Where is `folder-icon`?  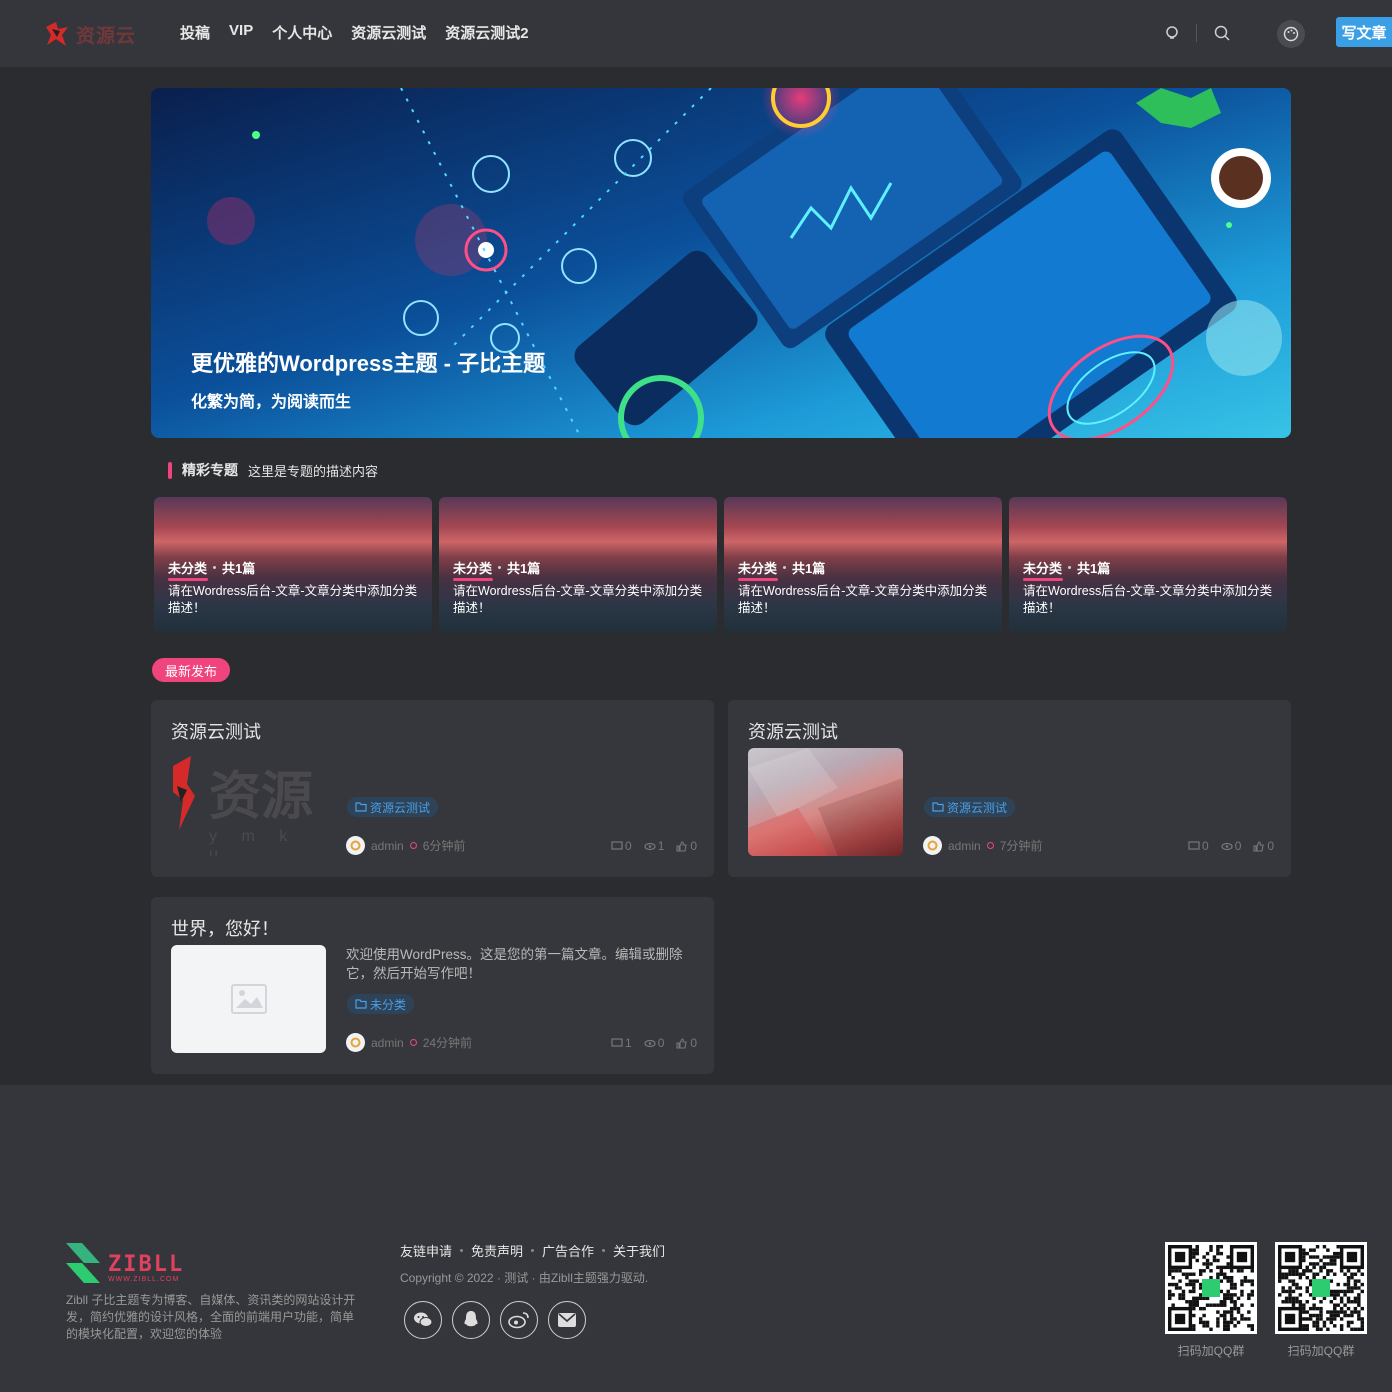 folder-icon is located at coordinates (938, 807).